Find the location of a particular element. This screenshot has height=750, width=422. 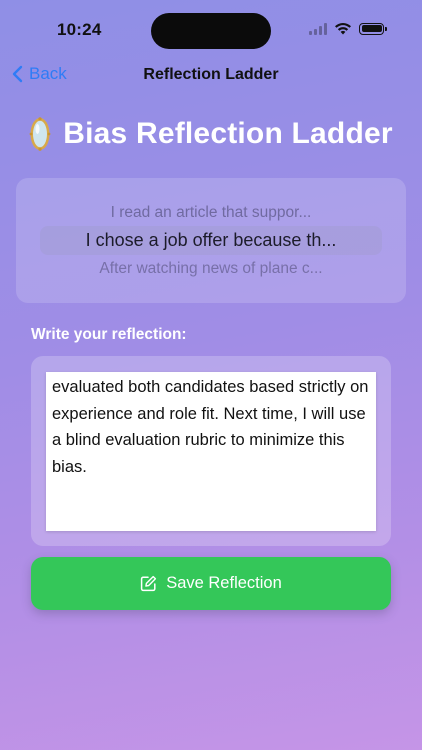

save-button-label: Save Reflection is located at coordinates (224, 583).